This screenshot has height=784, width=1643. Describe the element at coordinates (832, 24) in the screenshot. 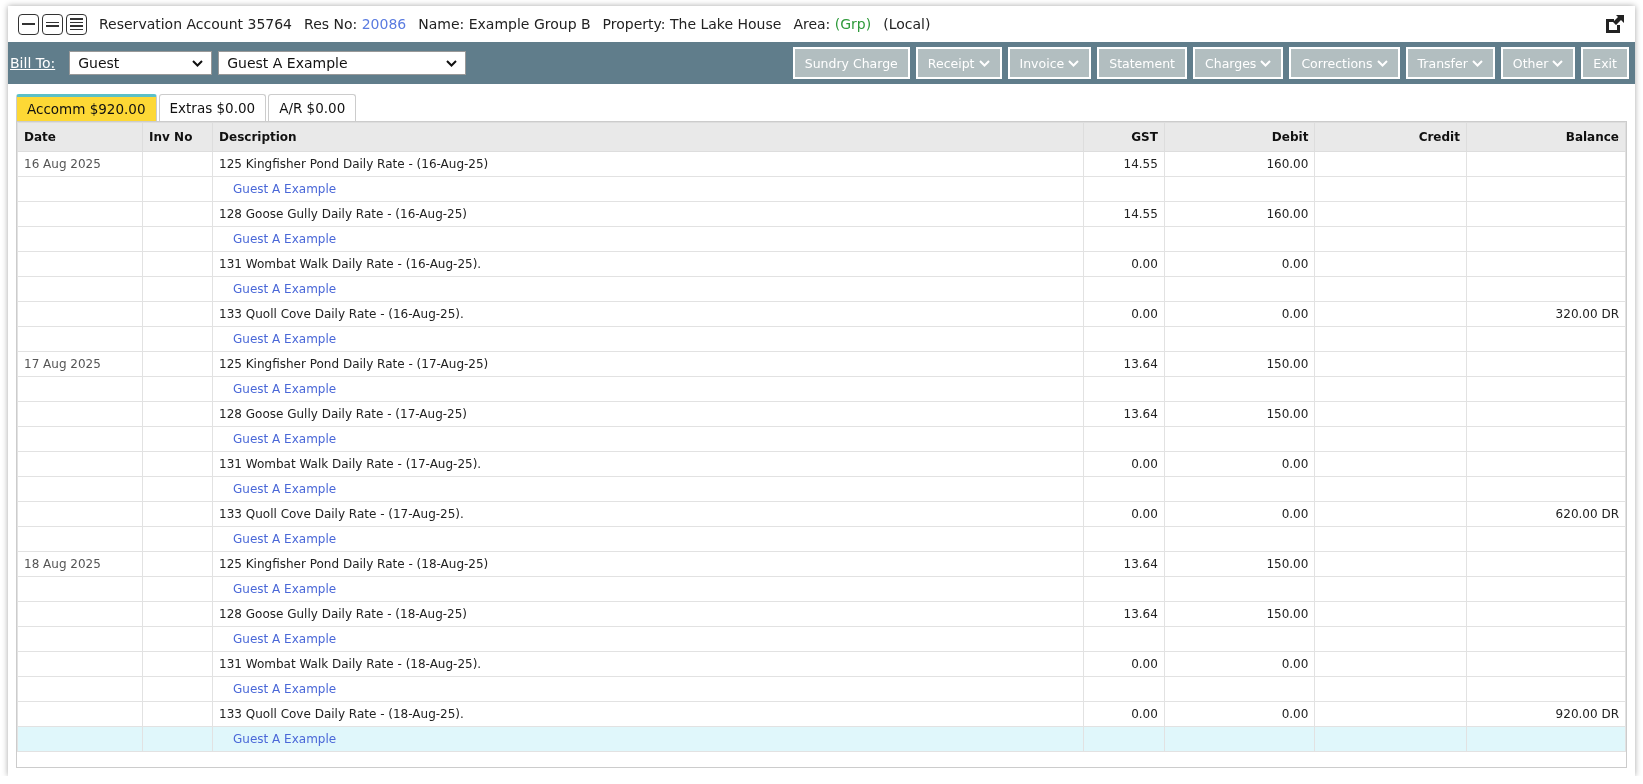

I see `area-label: Area: (Grp)` at that location.